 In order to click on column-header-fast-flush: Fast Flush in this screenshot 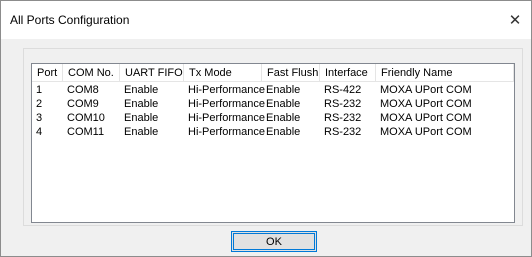, I will do `click(291, 73)`.